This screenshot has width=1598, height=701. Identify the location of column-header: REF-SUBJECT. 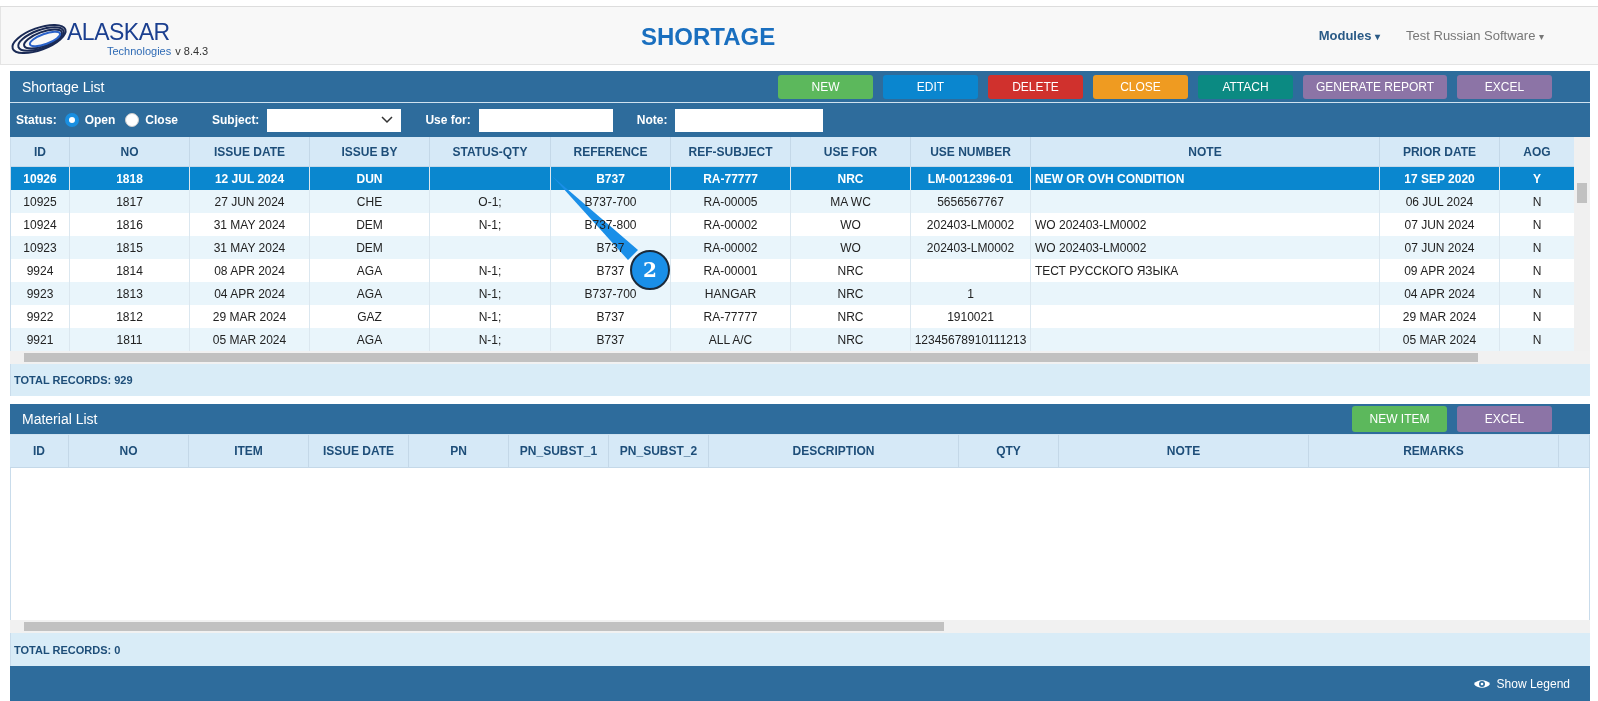
(731, 151).